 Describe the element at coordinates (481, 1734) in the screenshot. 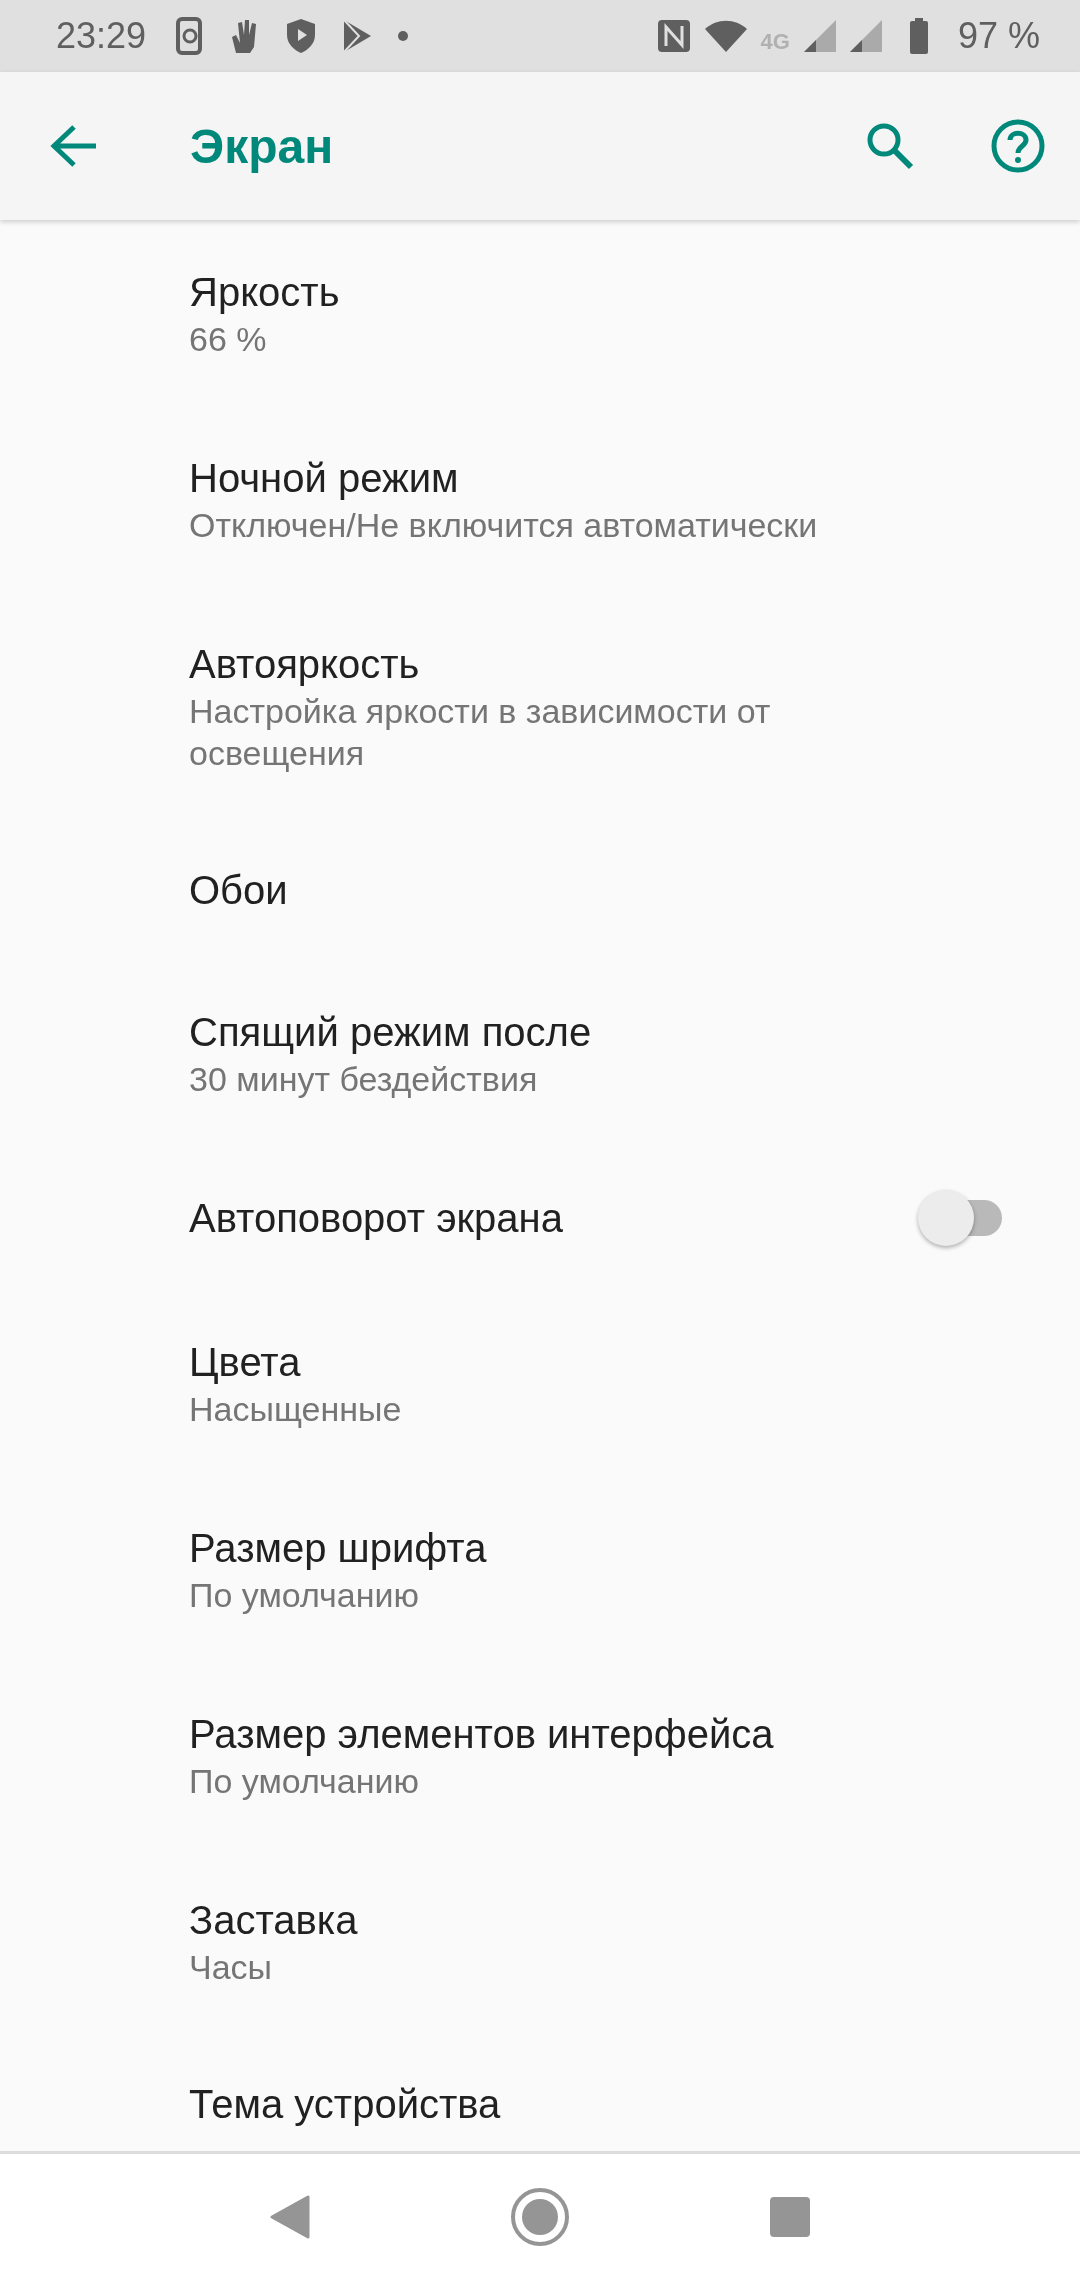

I see `setting-title: Размер элементов интерфейса` at that location.